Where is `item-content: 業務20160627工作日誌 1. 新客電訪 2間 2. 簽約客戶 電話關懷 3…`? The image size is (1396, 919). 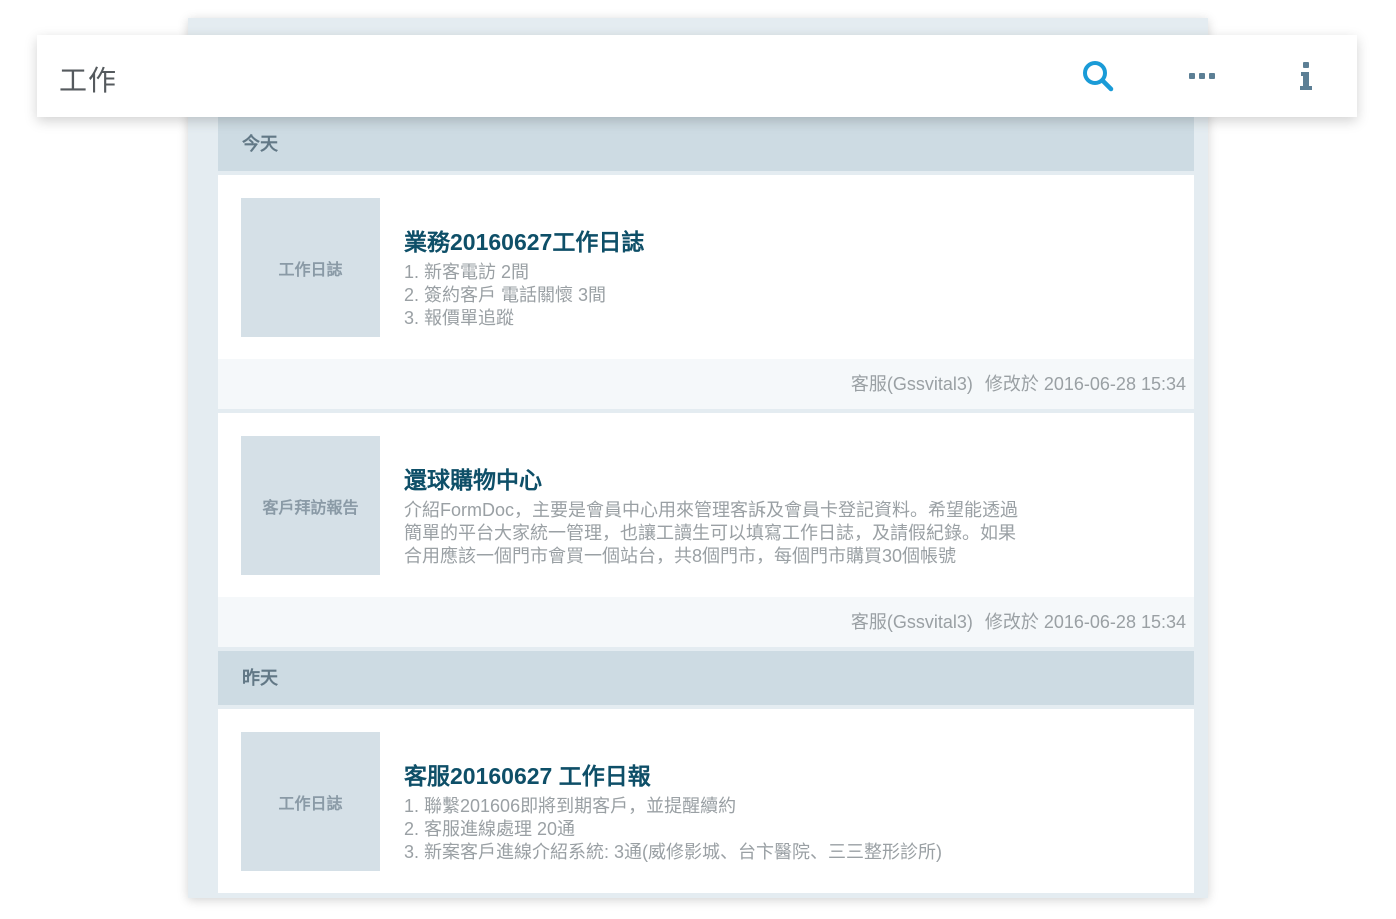
item-content: 業務20160627工作日誌 1. 新客電訪 2間 2. 簽約客戶 電話關懷 3… is located at coordinates (749, 276).